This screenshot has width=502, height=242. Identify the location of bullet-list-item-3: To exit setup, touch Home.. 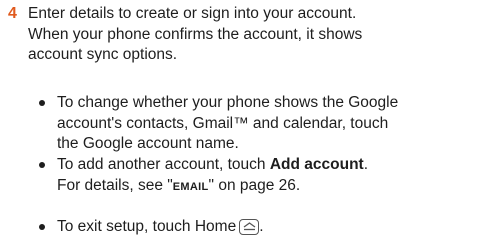
(267, 227).